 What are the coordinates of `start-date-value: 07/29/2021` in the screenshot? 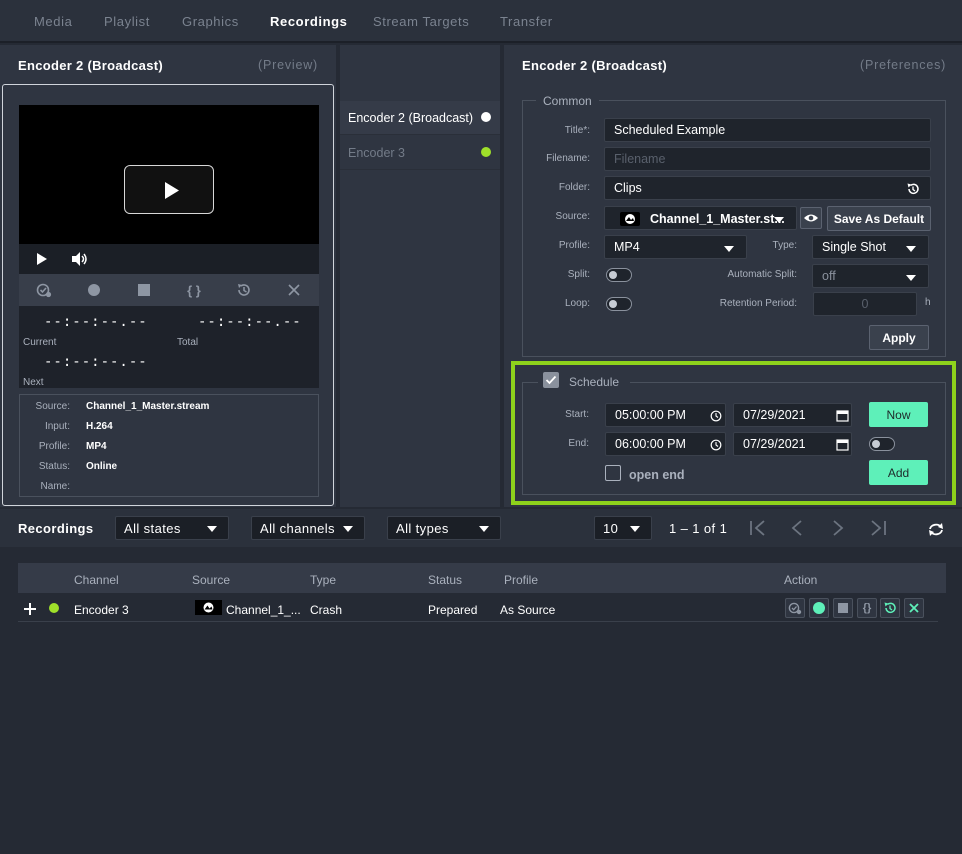 It's located at (774, 415).